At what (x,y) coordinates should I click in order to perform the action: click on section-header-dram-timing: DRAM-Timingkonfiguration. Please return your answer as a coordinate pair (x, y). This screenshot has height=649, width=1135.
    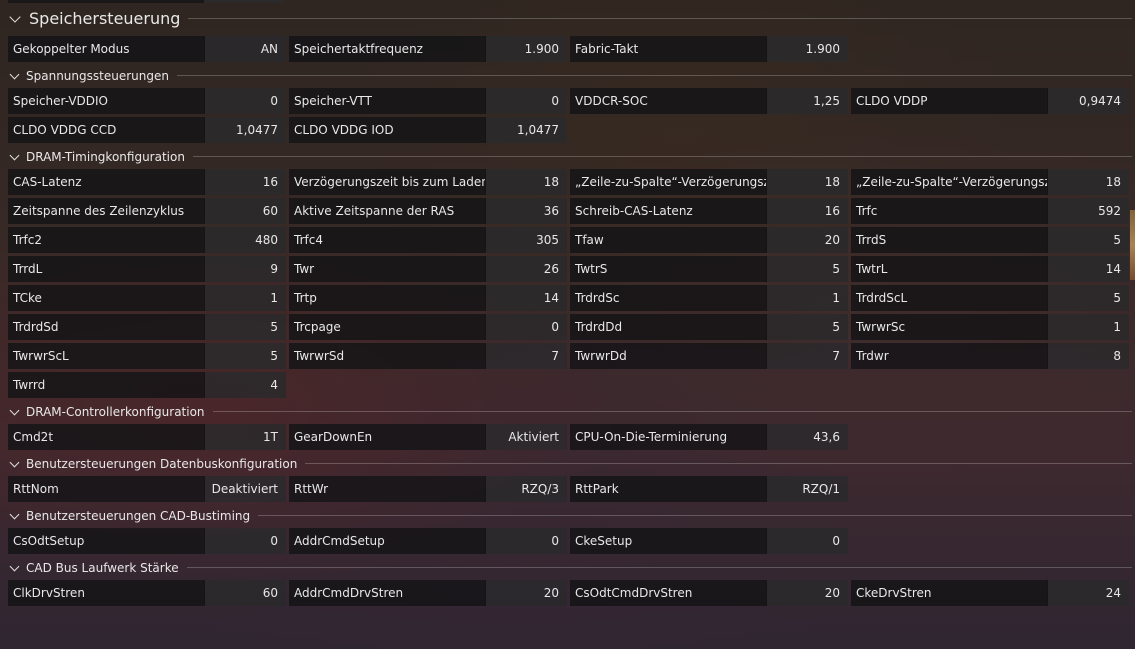
    Looking at the image, I should click on (570, 156).